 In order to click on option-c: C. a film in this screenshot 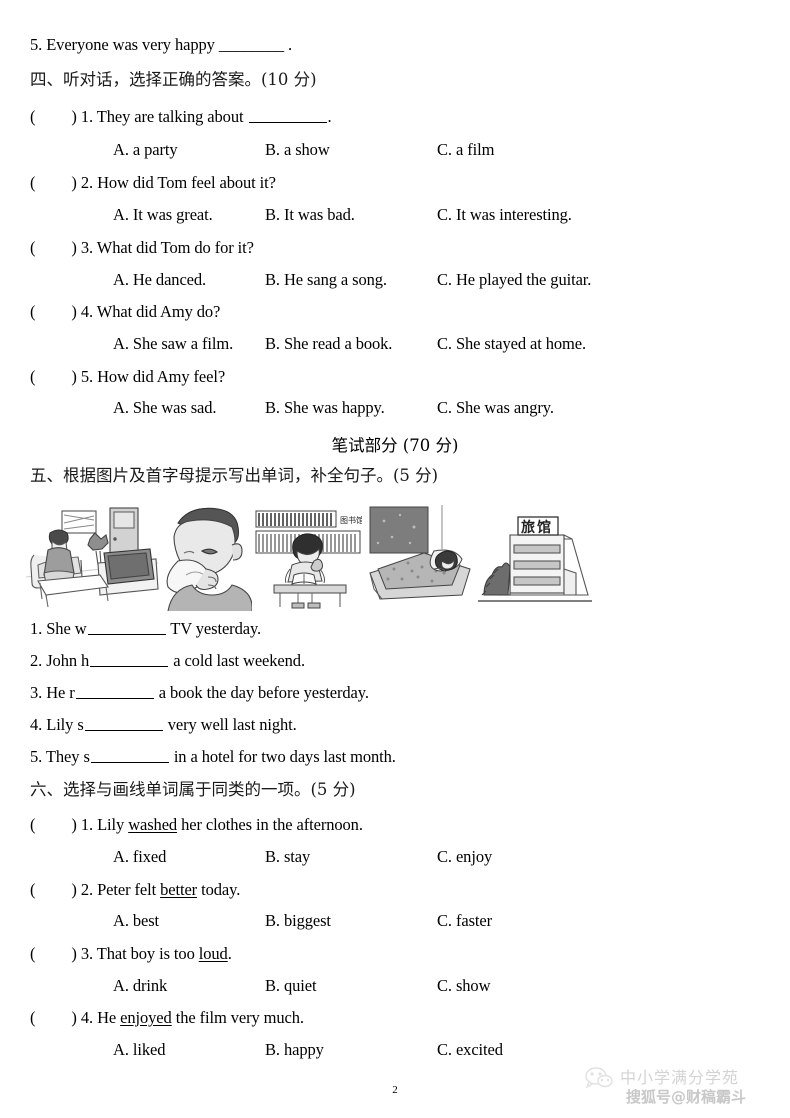, I will do `click(465, 150)`.